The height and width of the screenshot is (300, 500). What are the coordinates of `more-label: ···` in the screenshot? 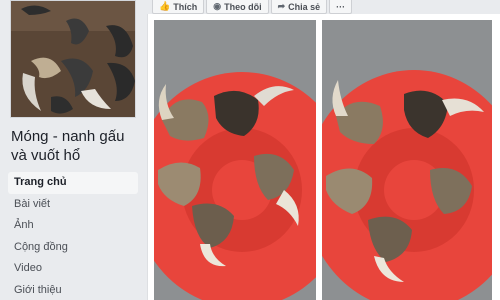 It's located at (341, 6).